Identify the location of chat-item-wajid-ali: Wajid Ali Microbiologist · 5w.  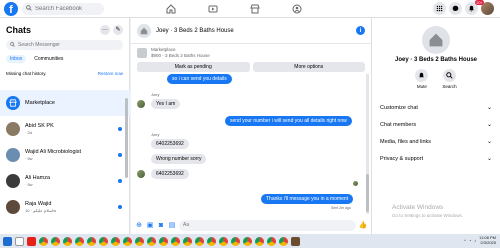
(65, 155).